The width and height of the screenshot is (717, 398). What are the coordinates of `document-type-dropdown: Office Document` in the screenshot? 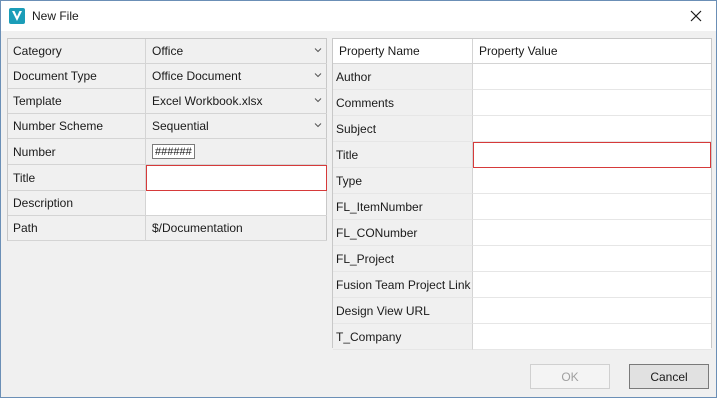 It's located at (236, 76).